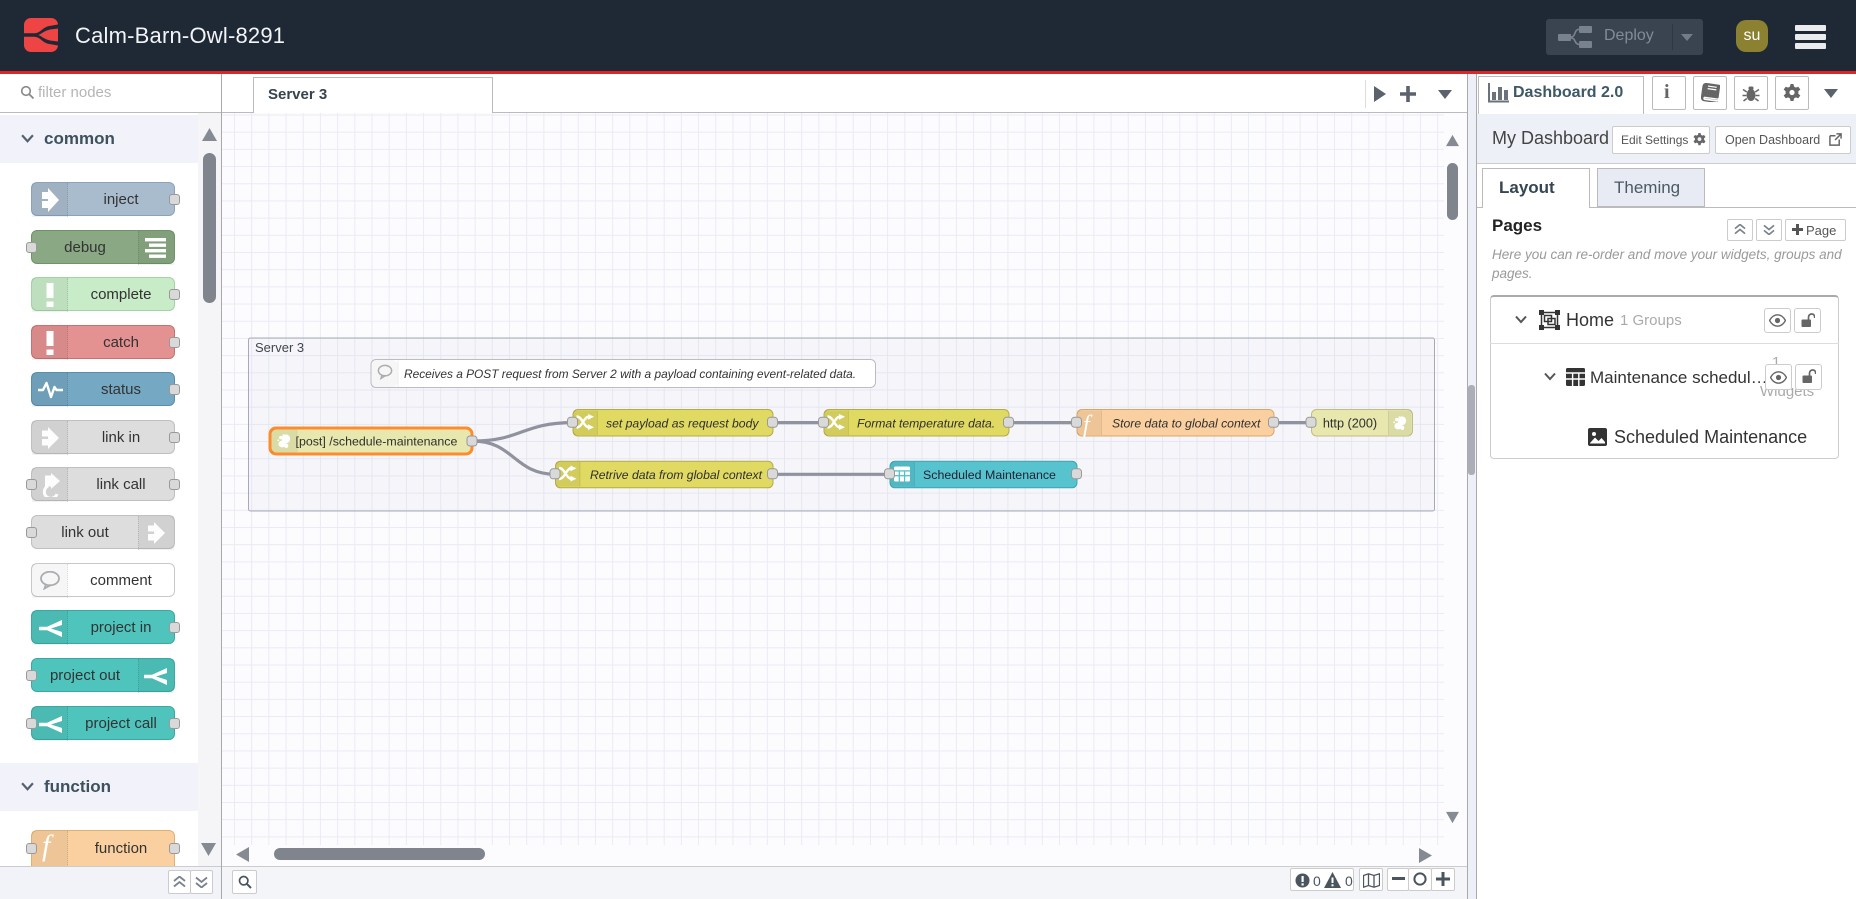  I want to click on svg-text: [post] /schedule-maintenance, so click(377, 441).